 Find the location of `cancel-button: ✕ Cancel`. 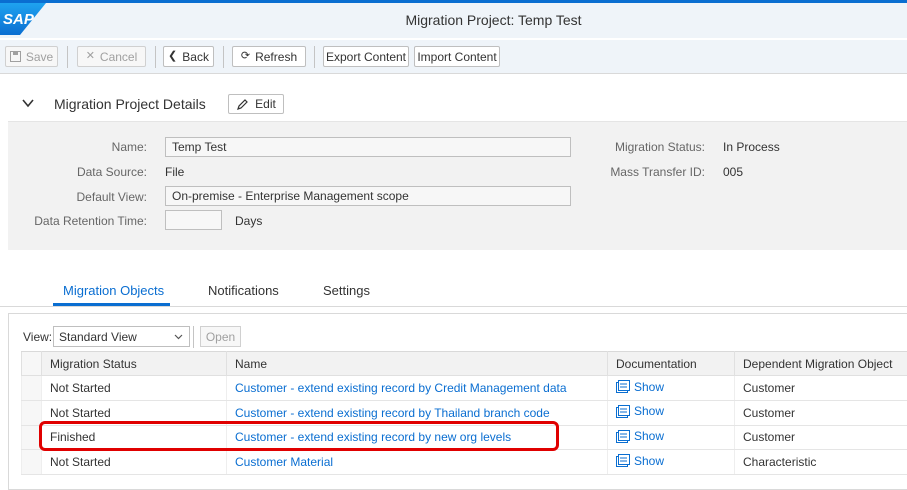

cancel-button: ✕ Cancel is located at coordinates (111, 56).